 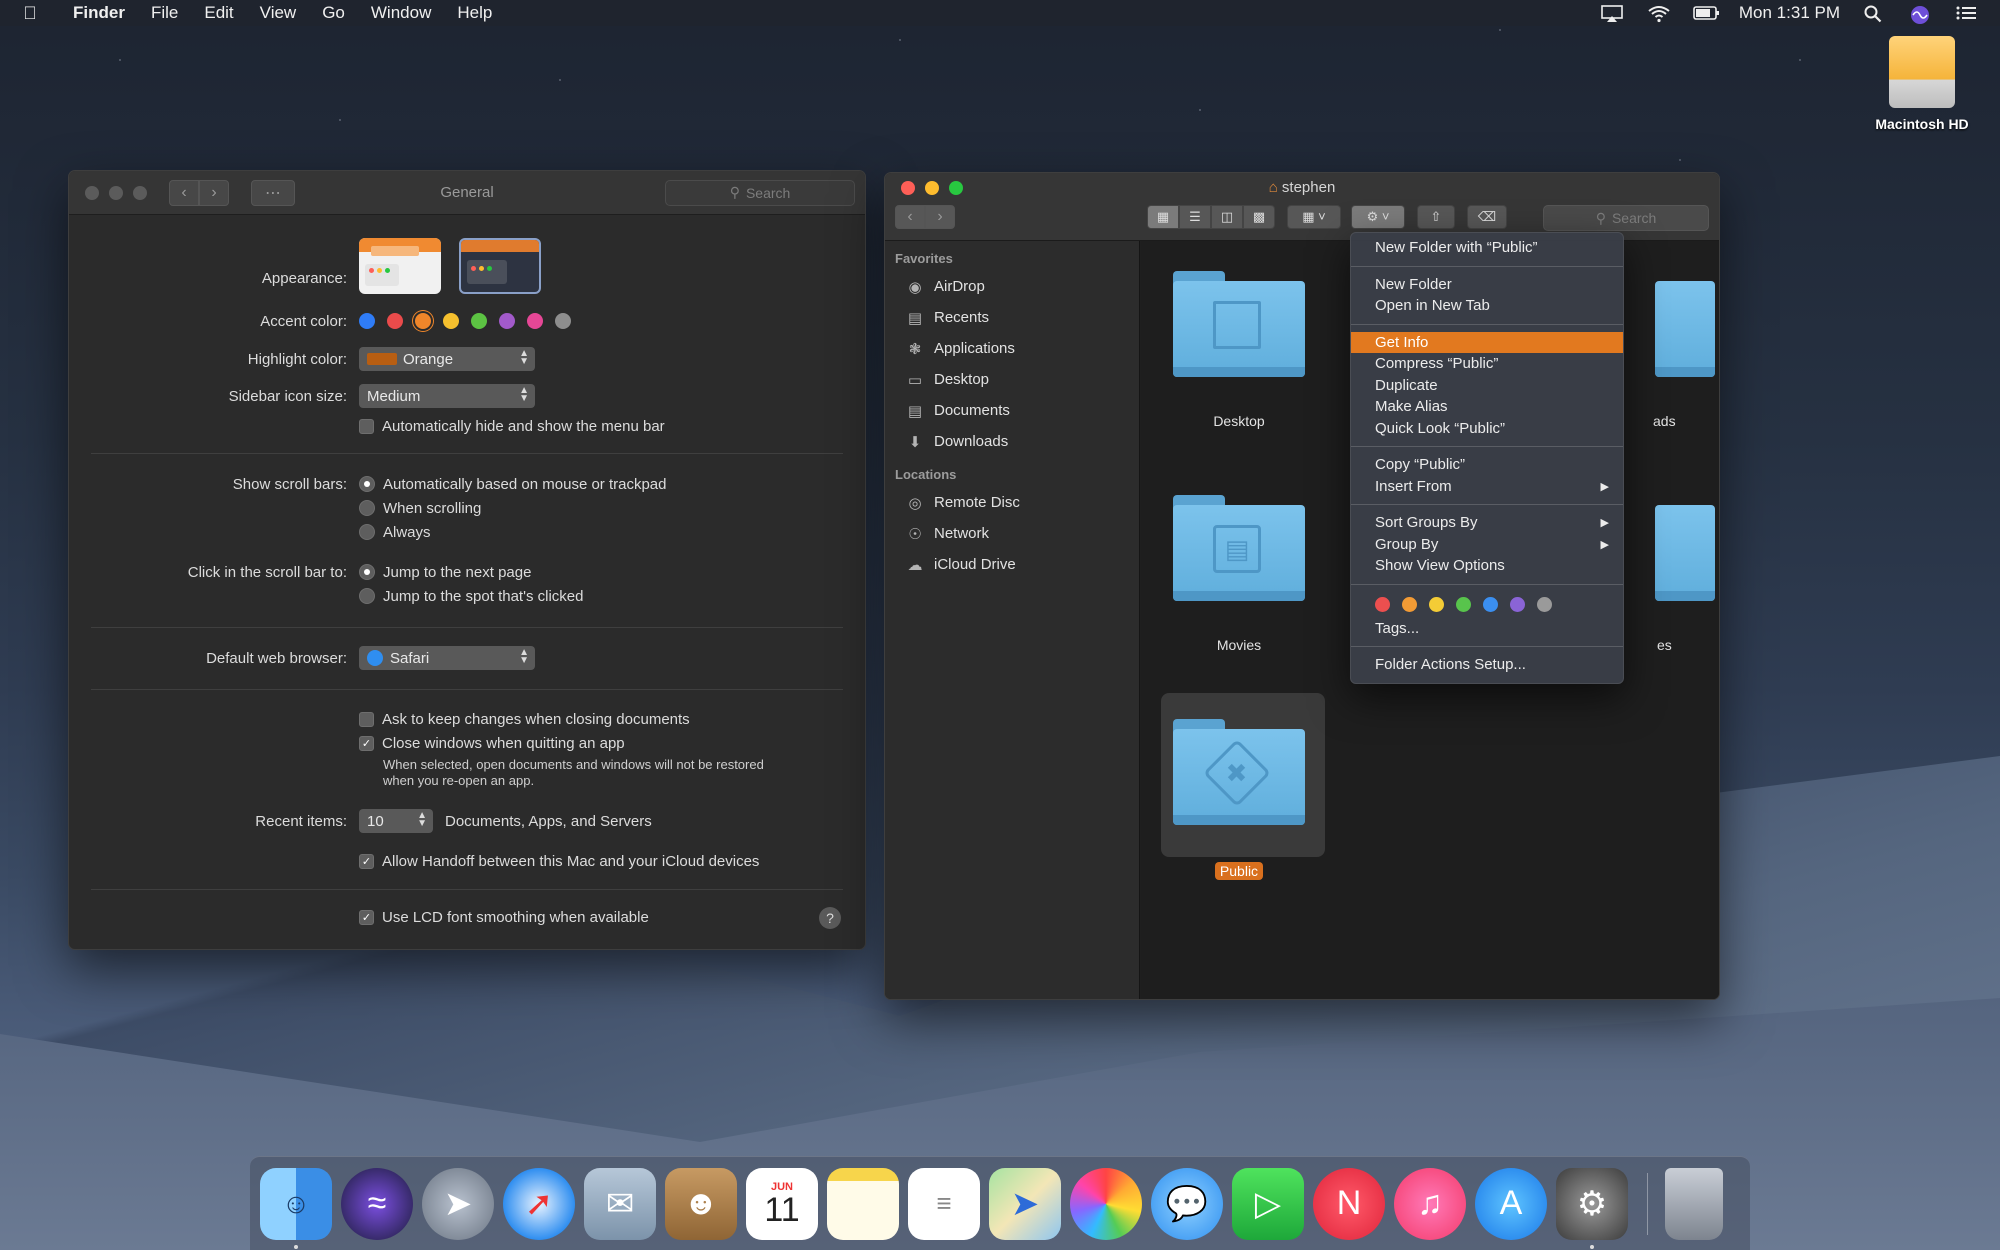 I want to click on folder-downloads-partial, so click(x=1685, y=326).